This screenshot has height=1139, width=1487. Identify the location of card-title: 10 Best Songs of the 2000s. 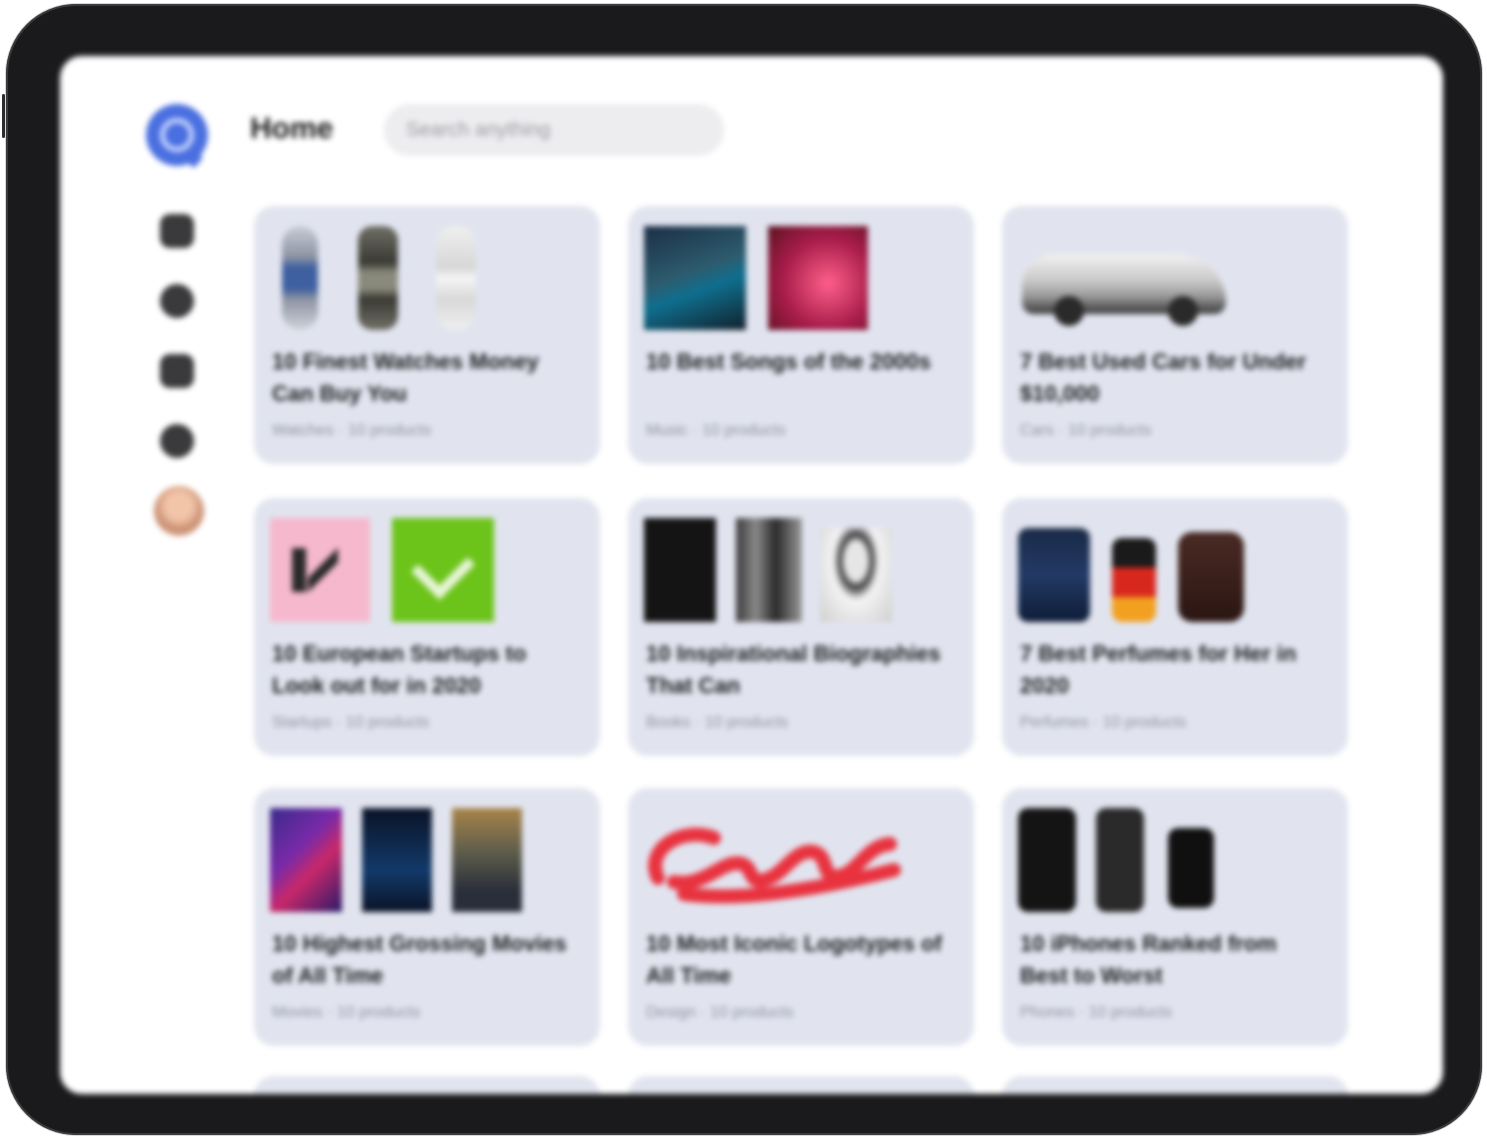
(788, 361).